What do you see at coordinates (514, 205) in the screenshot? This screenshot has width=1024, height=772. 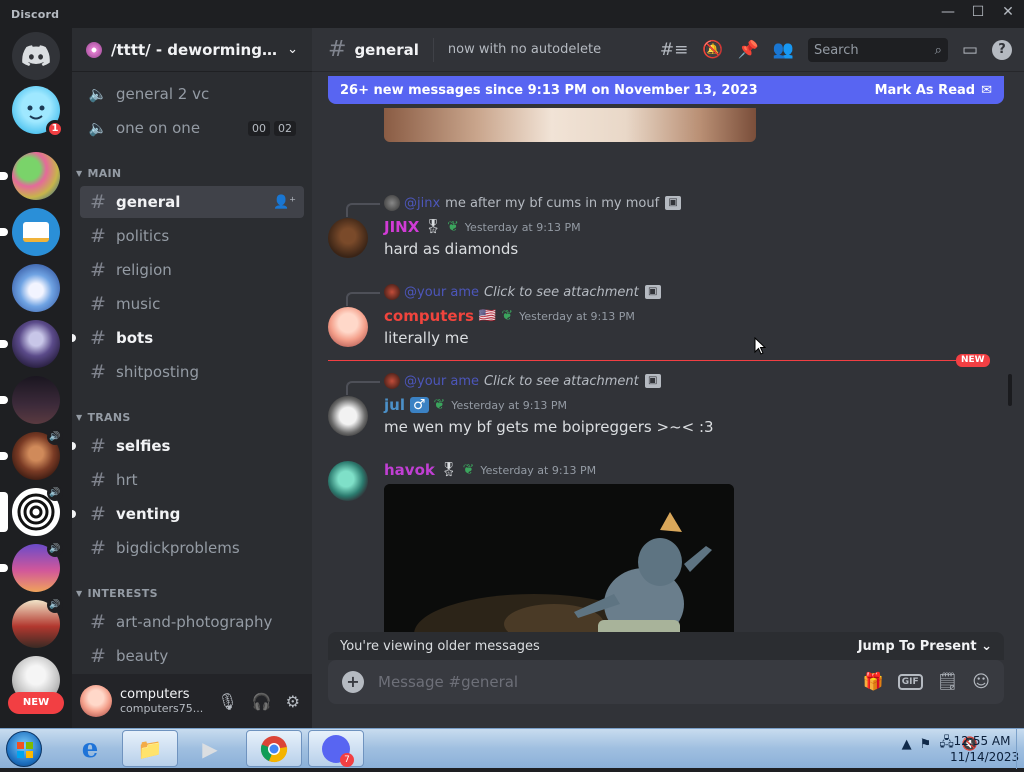 I see `reply-preview: @jinx me after my bf cums in my mouf ▣` at bounding box center [514, 205].